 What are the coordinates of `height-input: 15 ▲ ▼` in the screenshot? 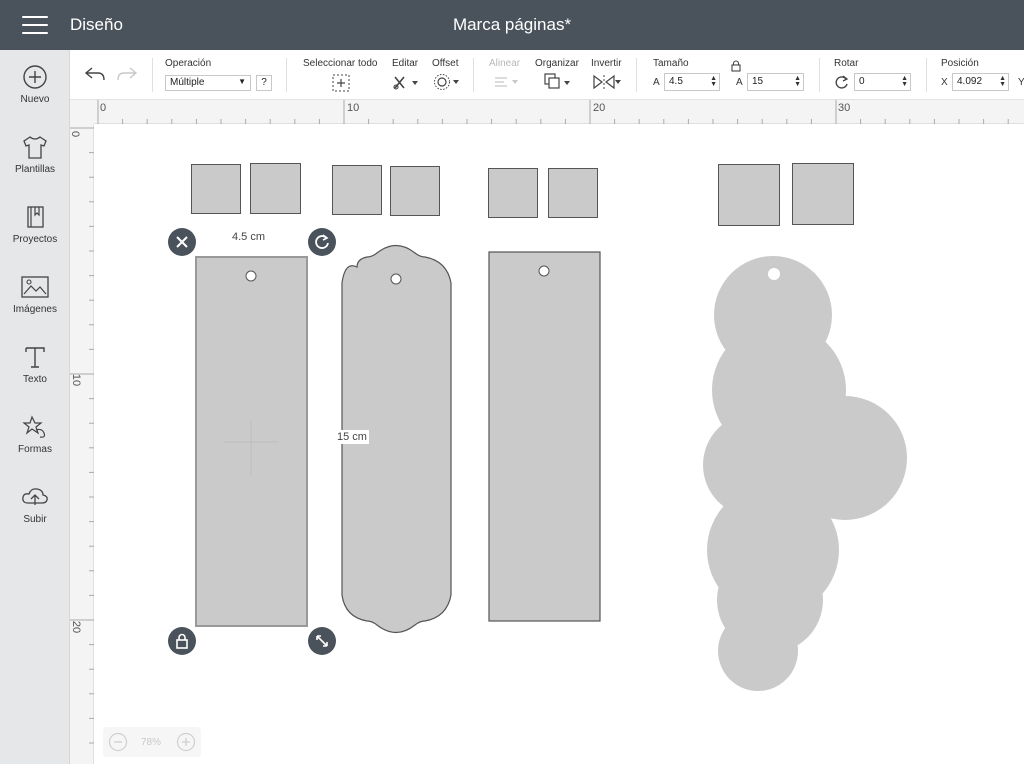 It's located at (775, 82).